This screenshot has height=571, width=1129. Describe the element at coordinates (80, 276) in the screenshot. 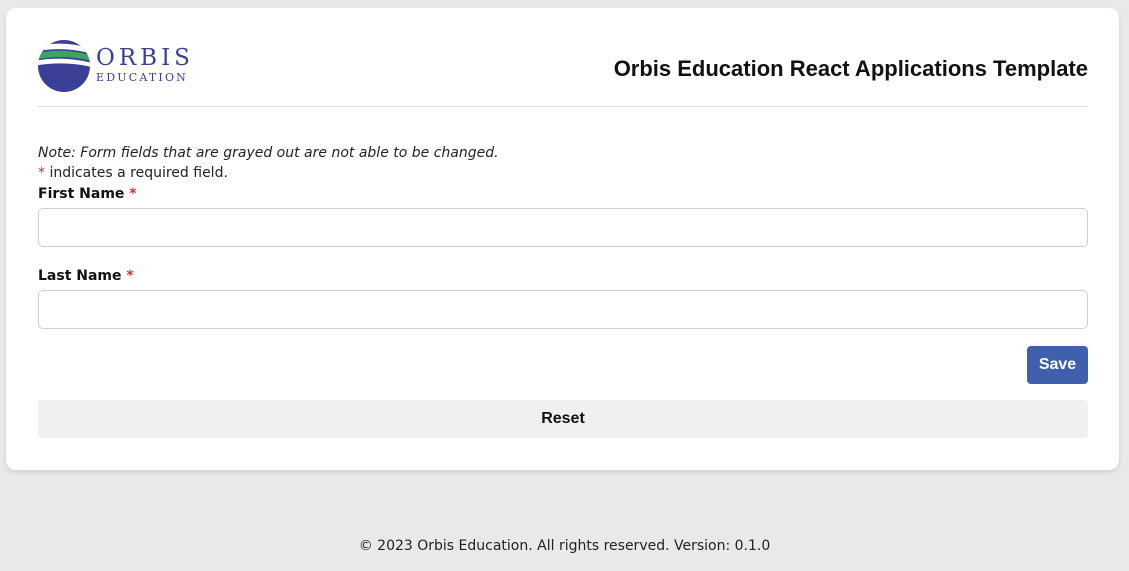

I see `last-name-label-text: Last Name` at that location.